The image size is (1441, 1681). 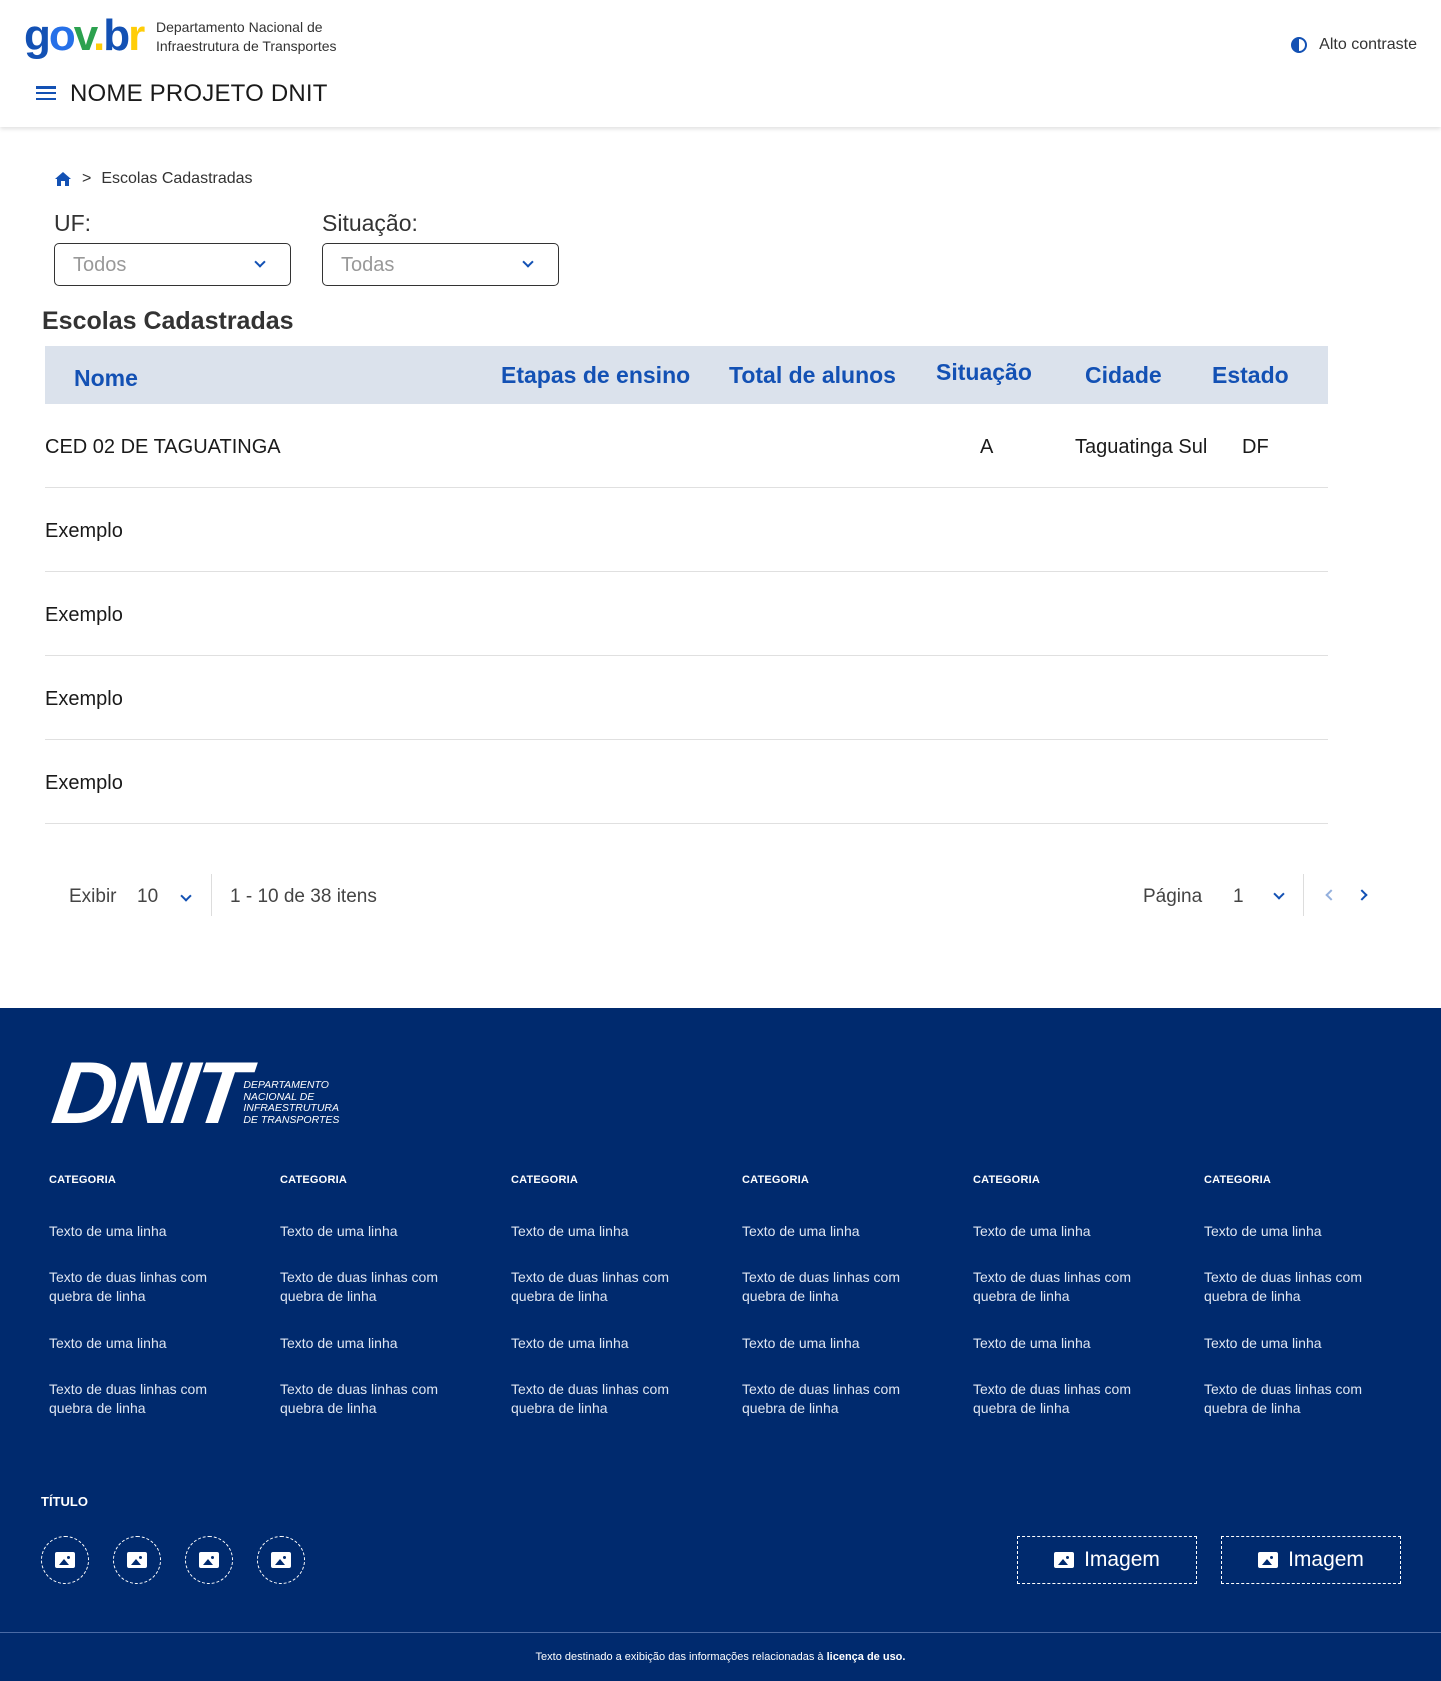 I want to click on column-header-estado: Estado, so click(x=1250, y=375).